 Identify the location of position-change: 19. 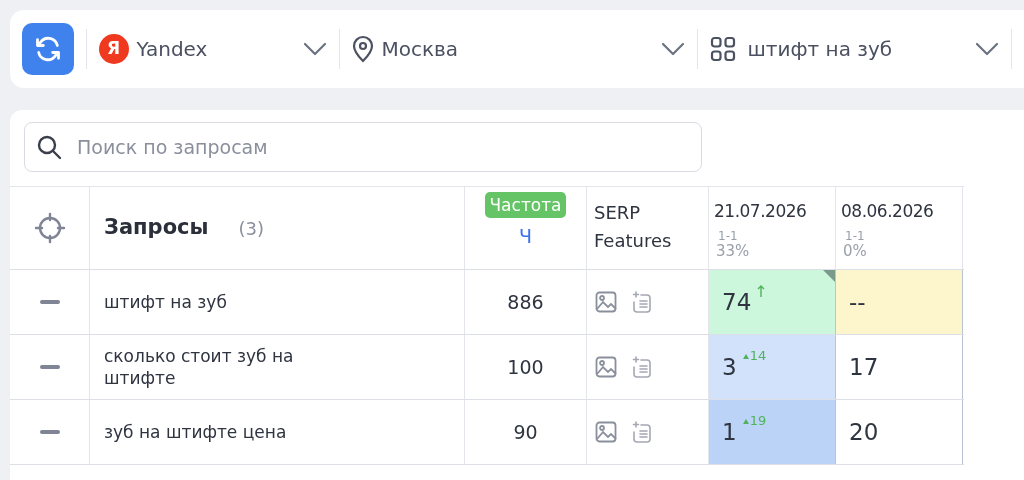
(758, 421).